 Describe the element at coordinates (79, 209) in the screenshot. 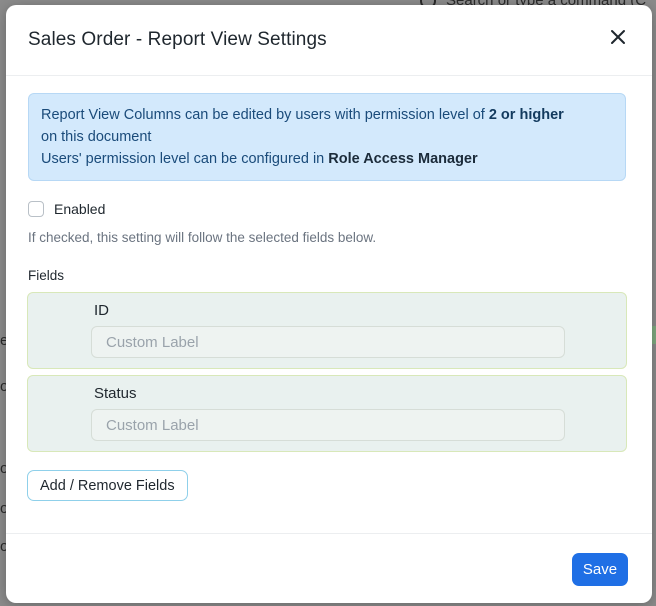

I see `enabled-label: Enabled` at that location.